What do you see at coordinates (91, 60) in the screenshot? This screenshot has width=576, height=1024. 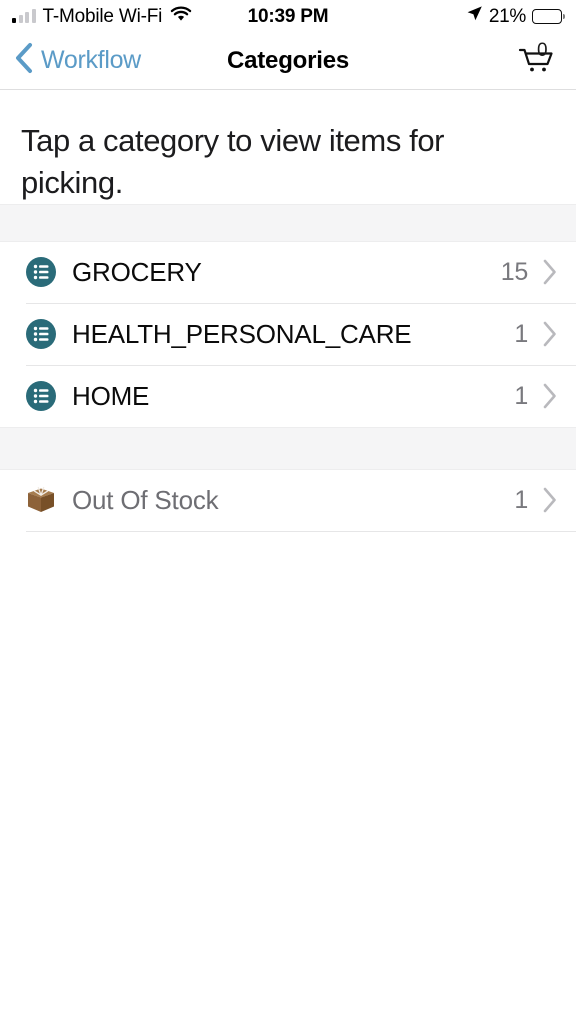 I see `back-button-label: Workflow` at bounding box center [91, 60].